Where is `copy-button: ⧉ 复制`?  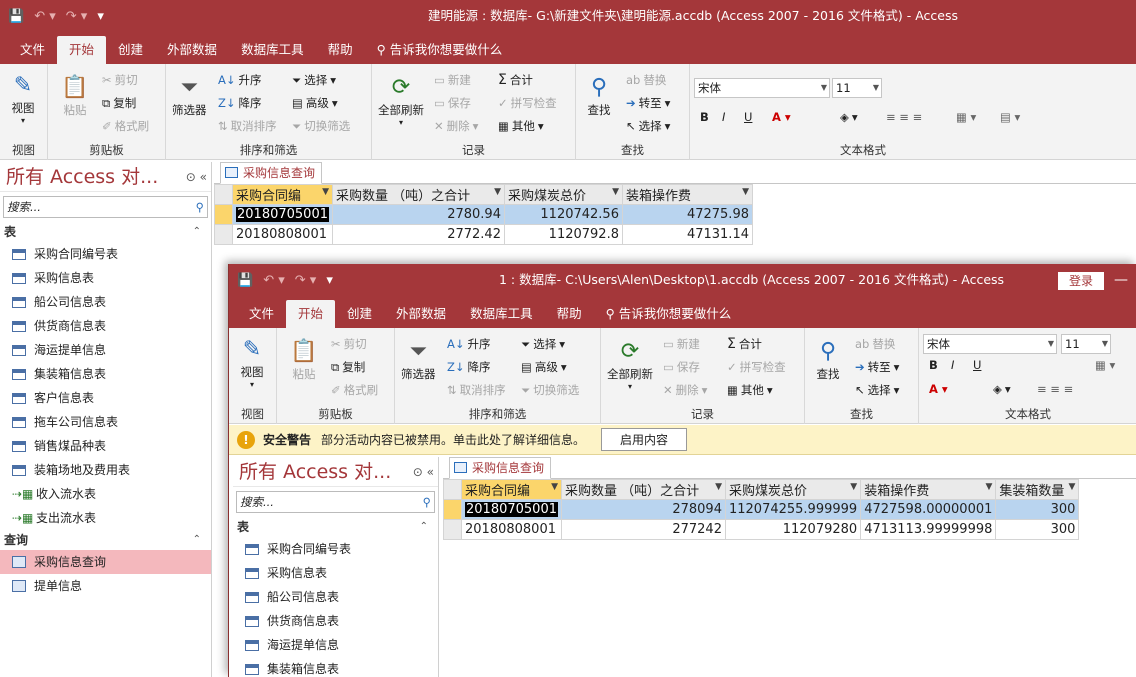 copy-button: ⧉ 复制 is located at coordinates (119, 103).